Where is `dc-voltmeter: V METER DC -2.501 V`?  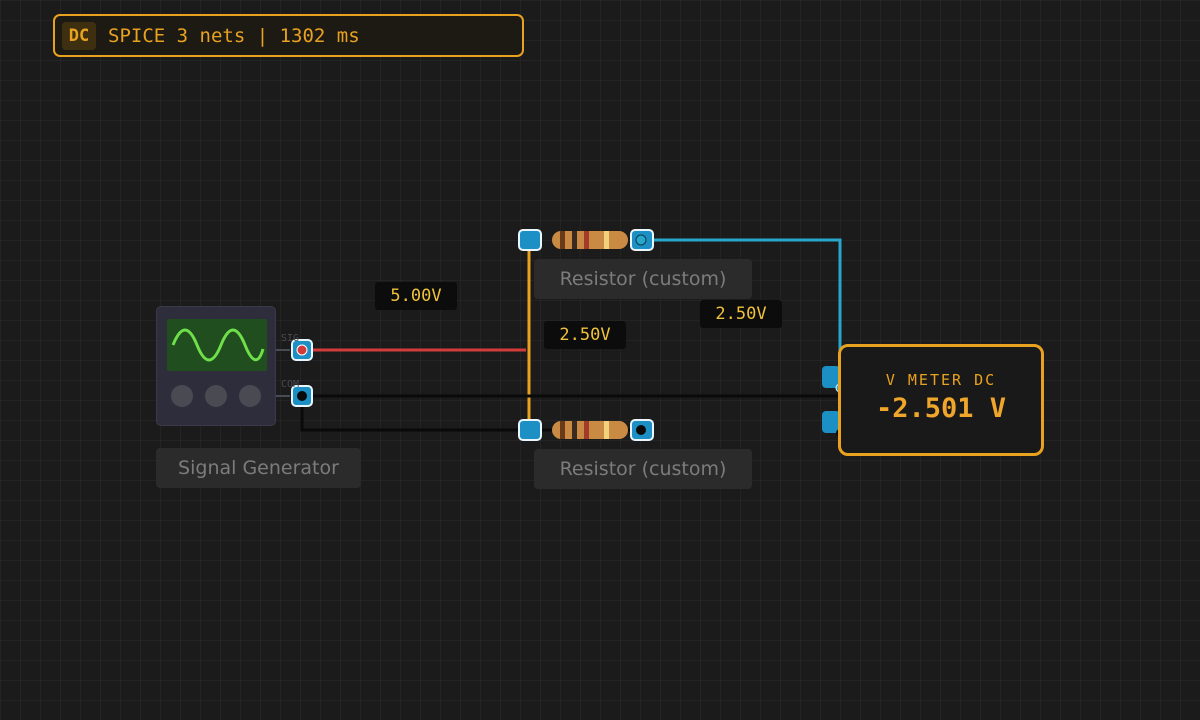 dc-voltmeter: V METER DC -2.501 V is located at coordinates (941, 400).